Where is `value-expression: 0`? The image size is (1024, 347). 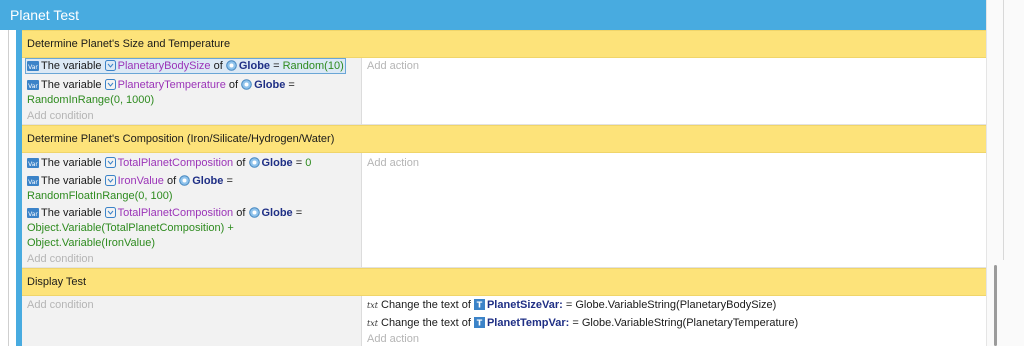
value-expression: 0 is located at coordinates (308, 163).